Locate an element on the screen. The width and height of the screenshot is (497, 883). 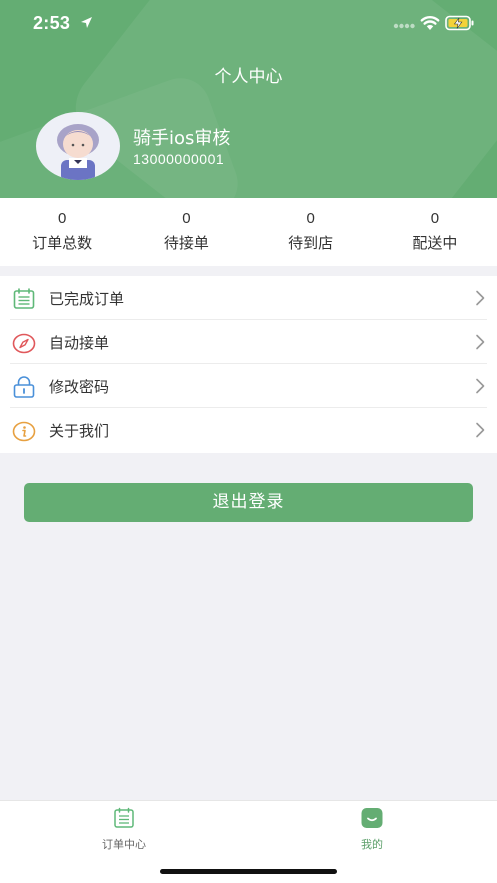
profile-icon is located at coordinates (372, 818).